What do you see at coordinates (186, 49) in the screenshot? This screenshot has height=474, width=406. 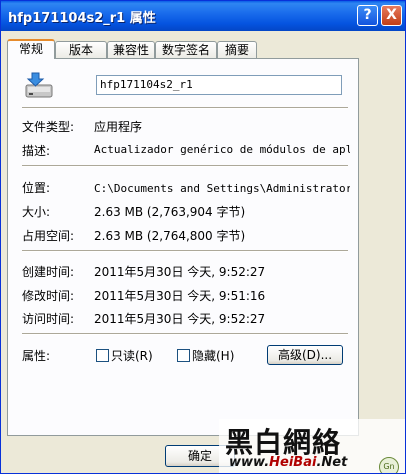 I see `tab-digital-signatures: 数字签名` at bounding box center [186, 49].